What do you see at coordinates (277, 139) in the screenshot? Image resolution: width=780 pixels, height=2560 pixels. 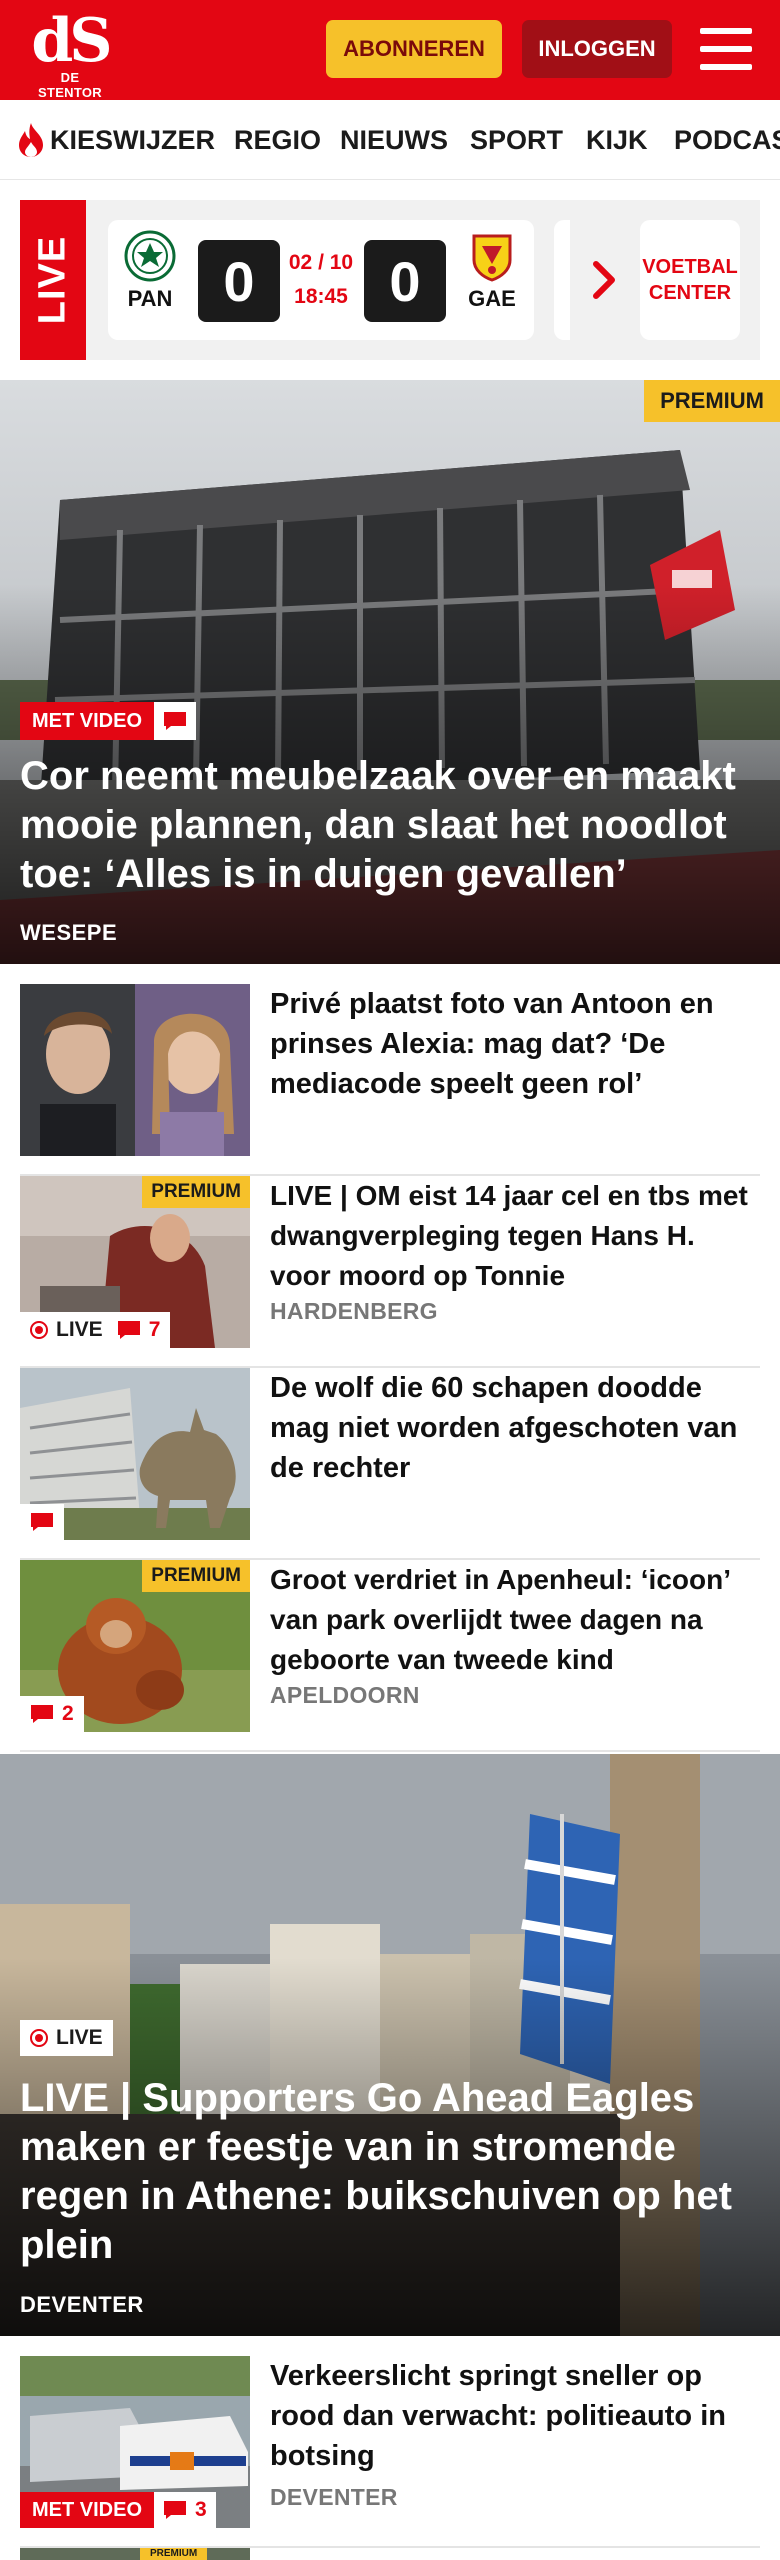 I see `nav-item-regio: REGIO` at bounding box center [277, 139].